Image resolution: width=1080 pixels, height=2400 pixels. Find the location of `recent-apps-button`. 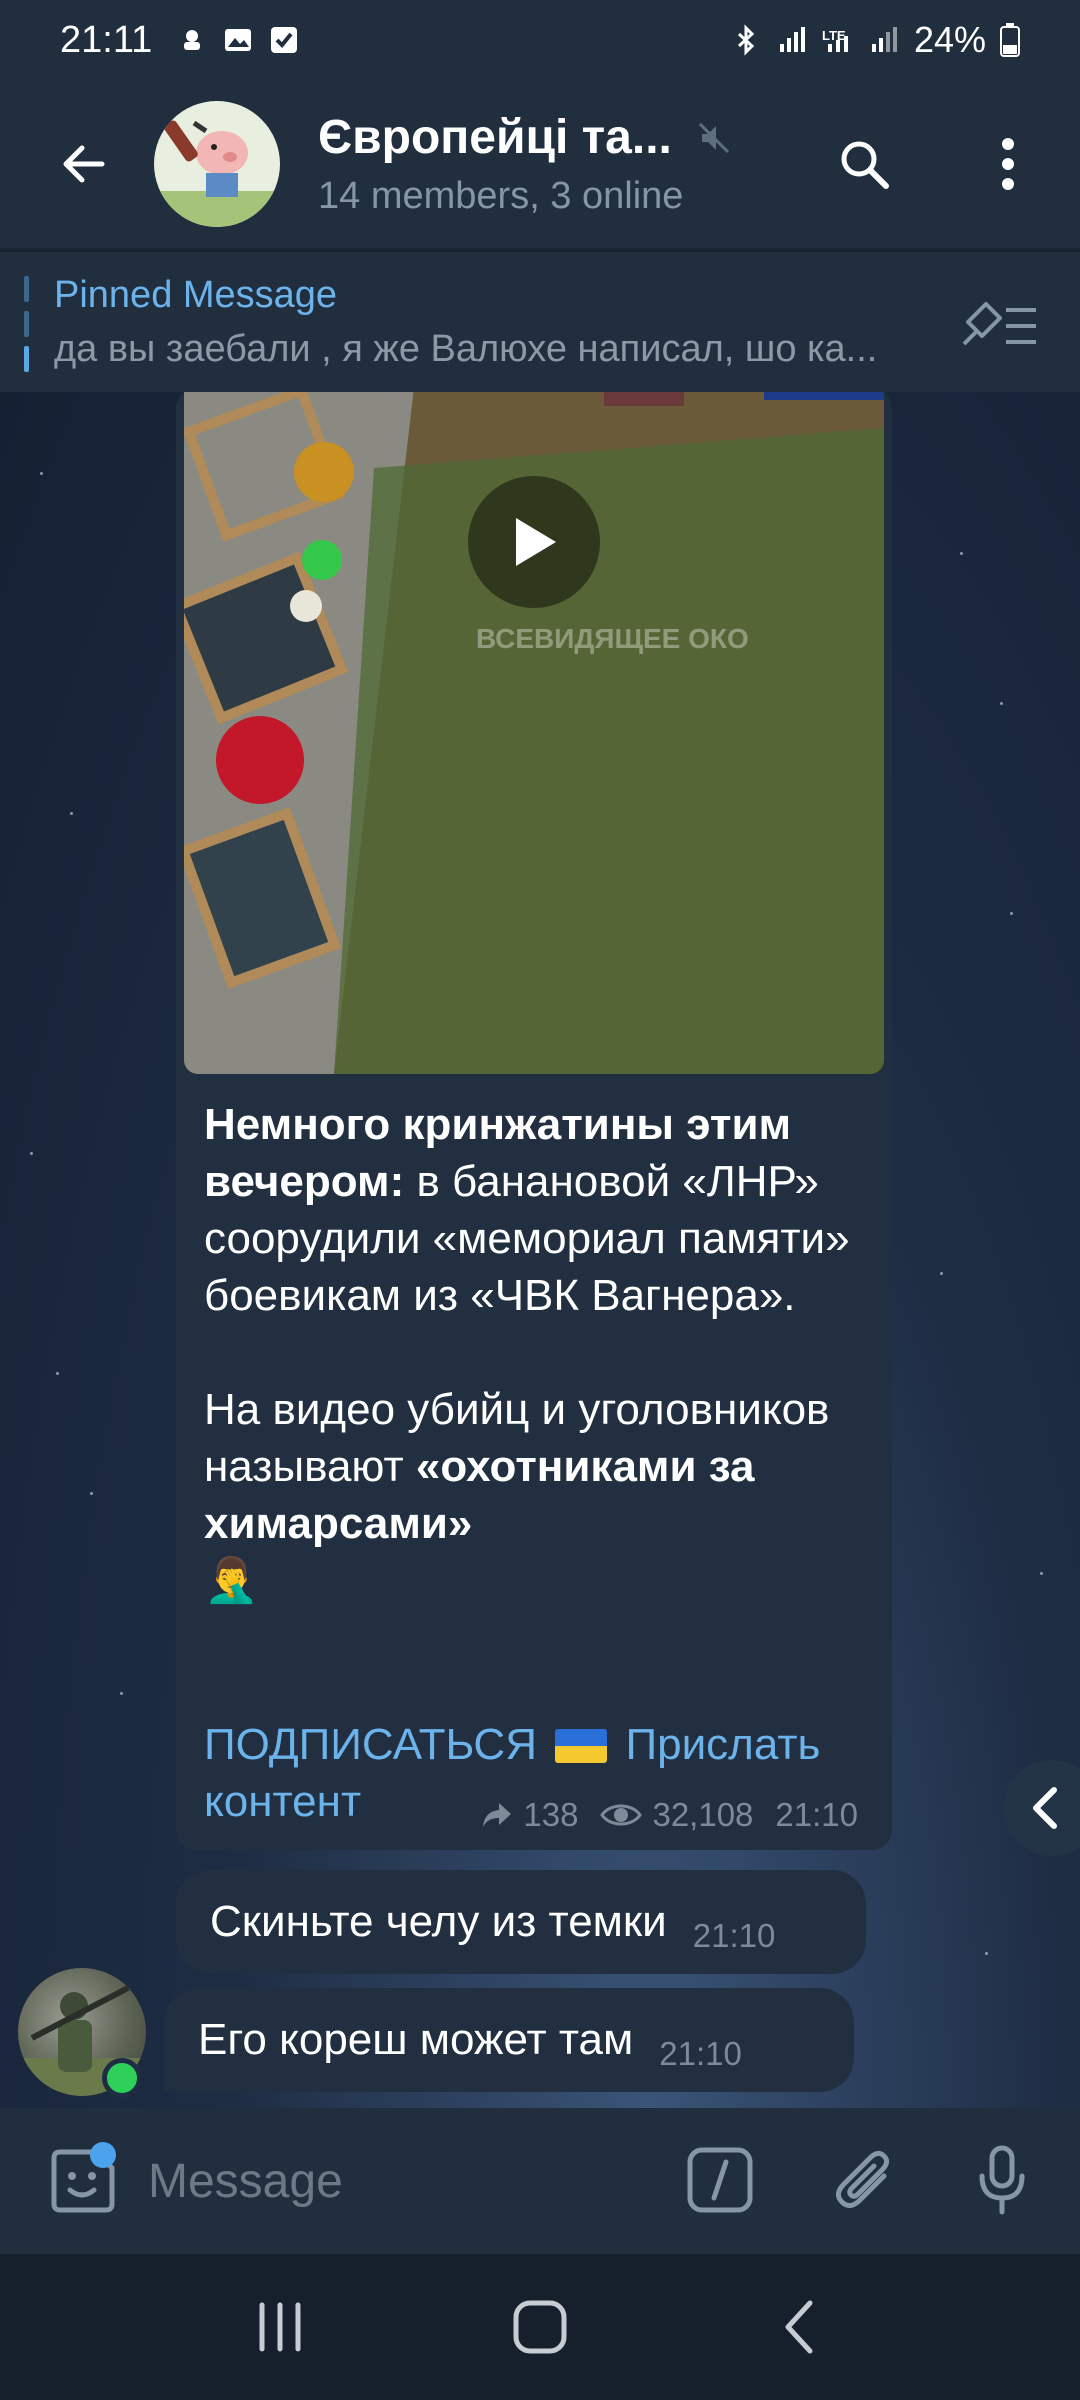

recent-apps-button is located at coordinates (280, 2327).